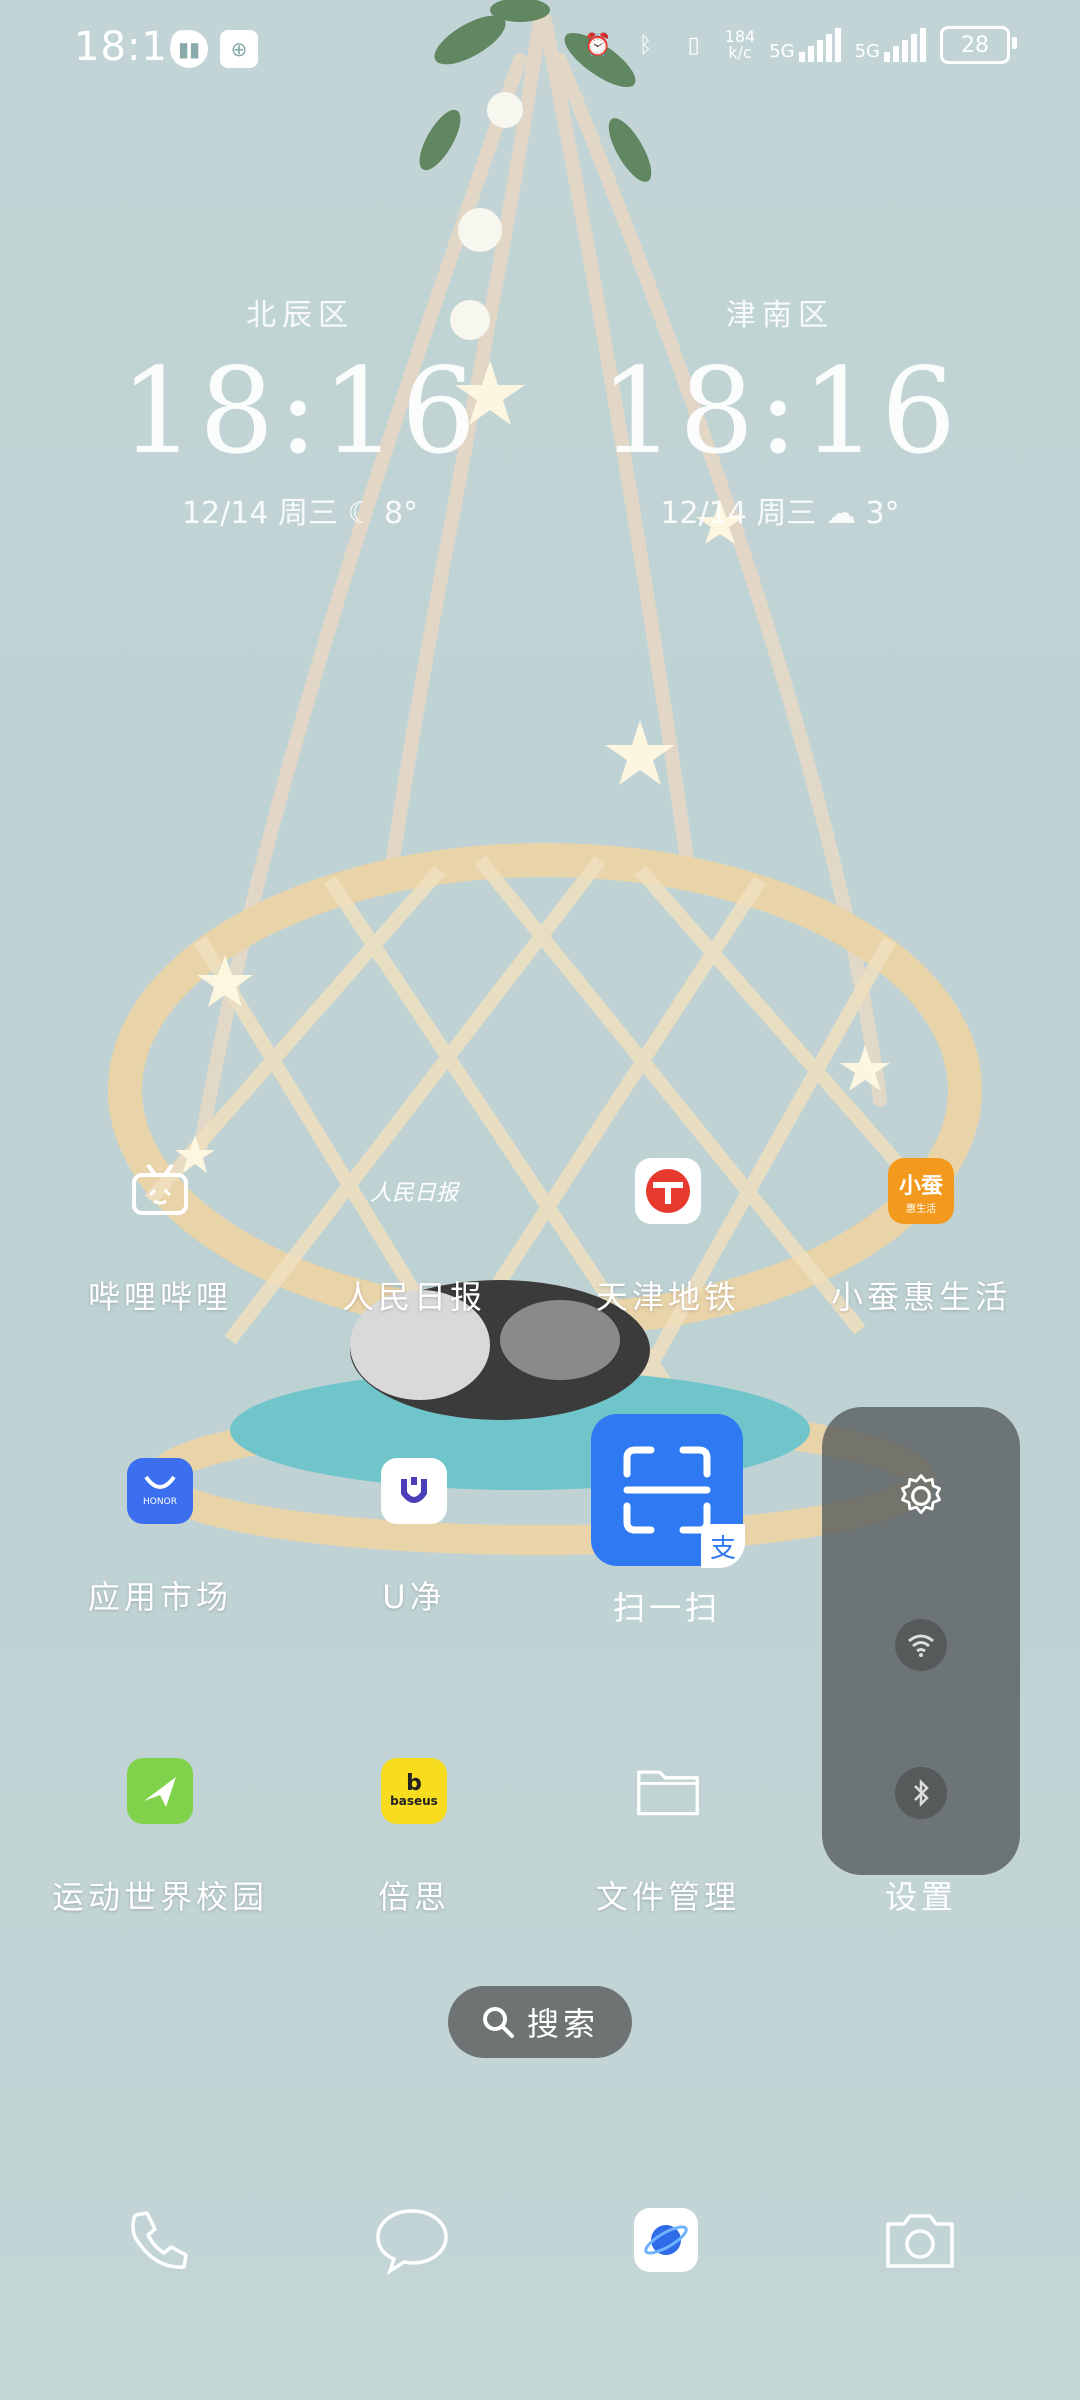 The image size is (1080, 2400). Describe the element at coordinates (780, 315) in the screenshot. I see `clock-city: 津南区` at that location.